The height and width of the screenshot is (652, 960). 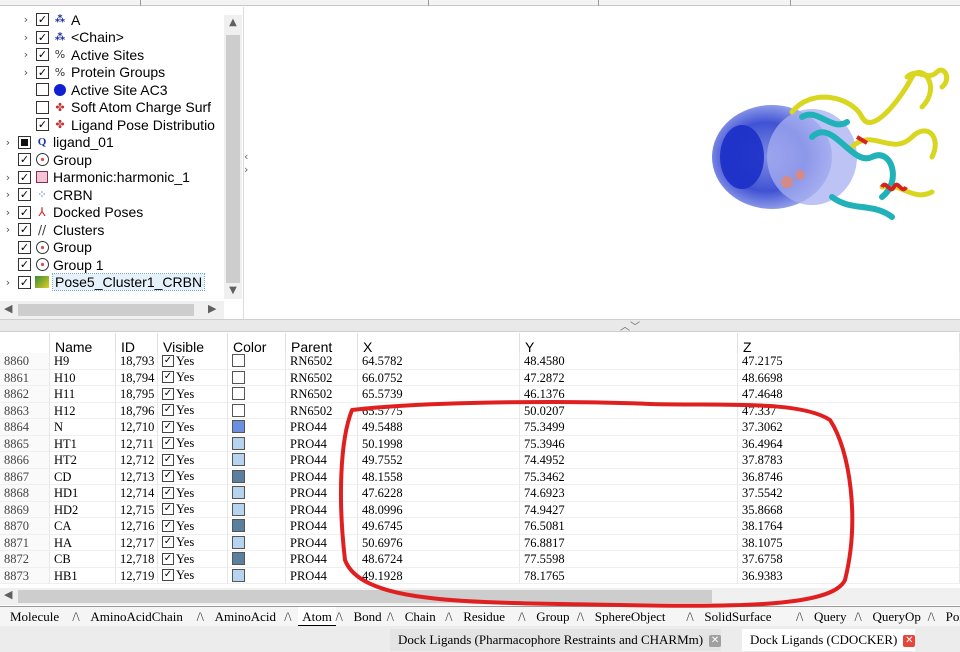 What do you see at coordinates (83, 427) in the screenshot?
I see `cell-name: N` at bounding box center [83, 427].